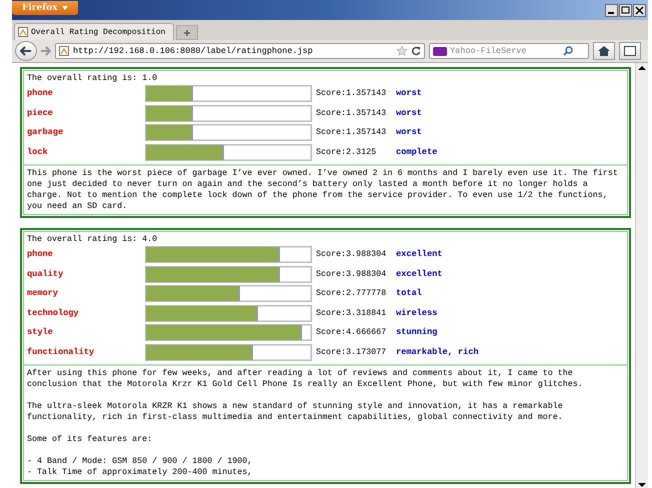 This screenshot has height=488, width=652. What do you see at coordinates (140, 461) in the screenshot?
I see `feature-line: - 4 Band / Mode: GSM 850 / 900 / 1800 / 1900,` at bounding box center [140, 461].